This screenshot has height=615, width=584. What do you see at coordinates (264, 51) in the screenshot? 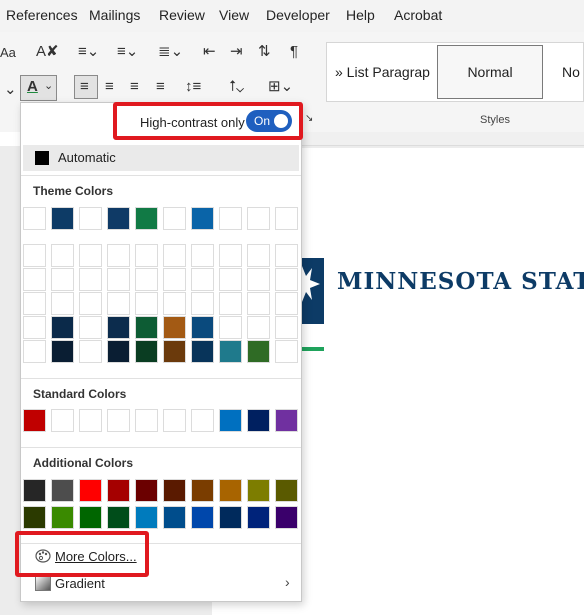
I see `sort-icon: ⇅` at bounding box center [264, 51].